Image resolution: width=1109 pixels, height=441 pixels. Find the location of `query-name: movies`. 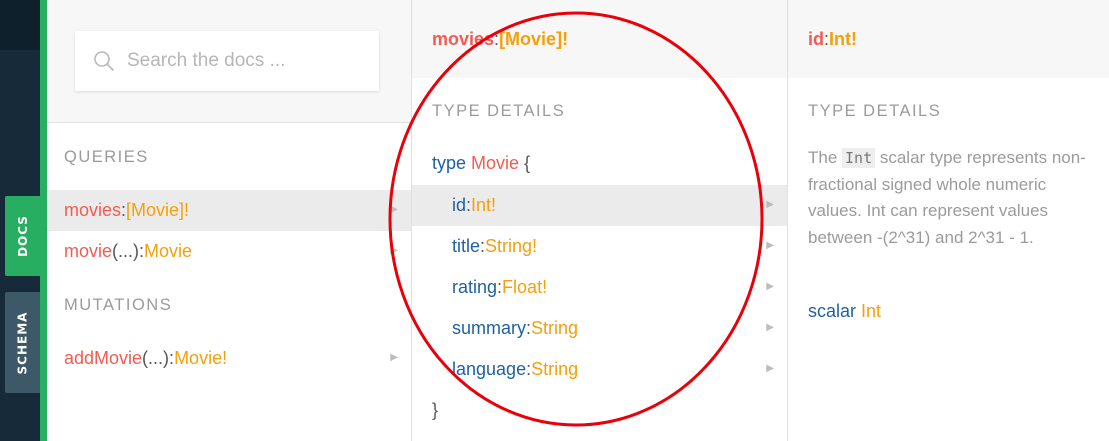

query-name: movies is located at coordinates (93, 210).